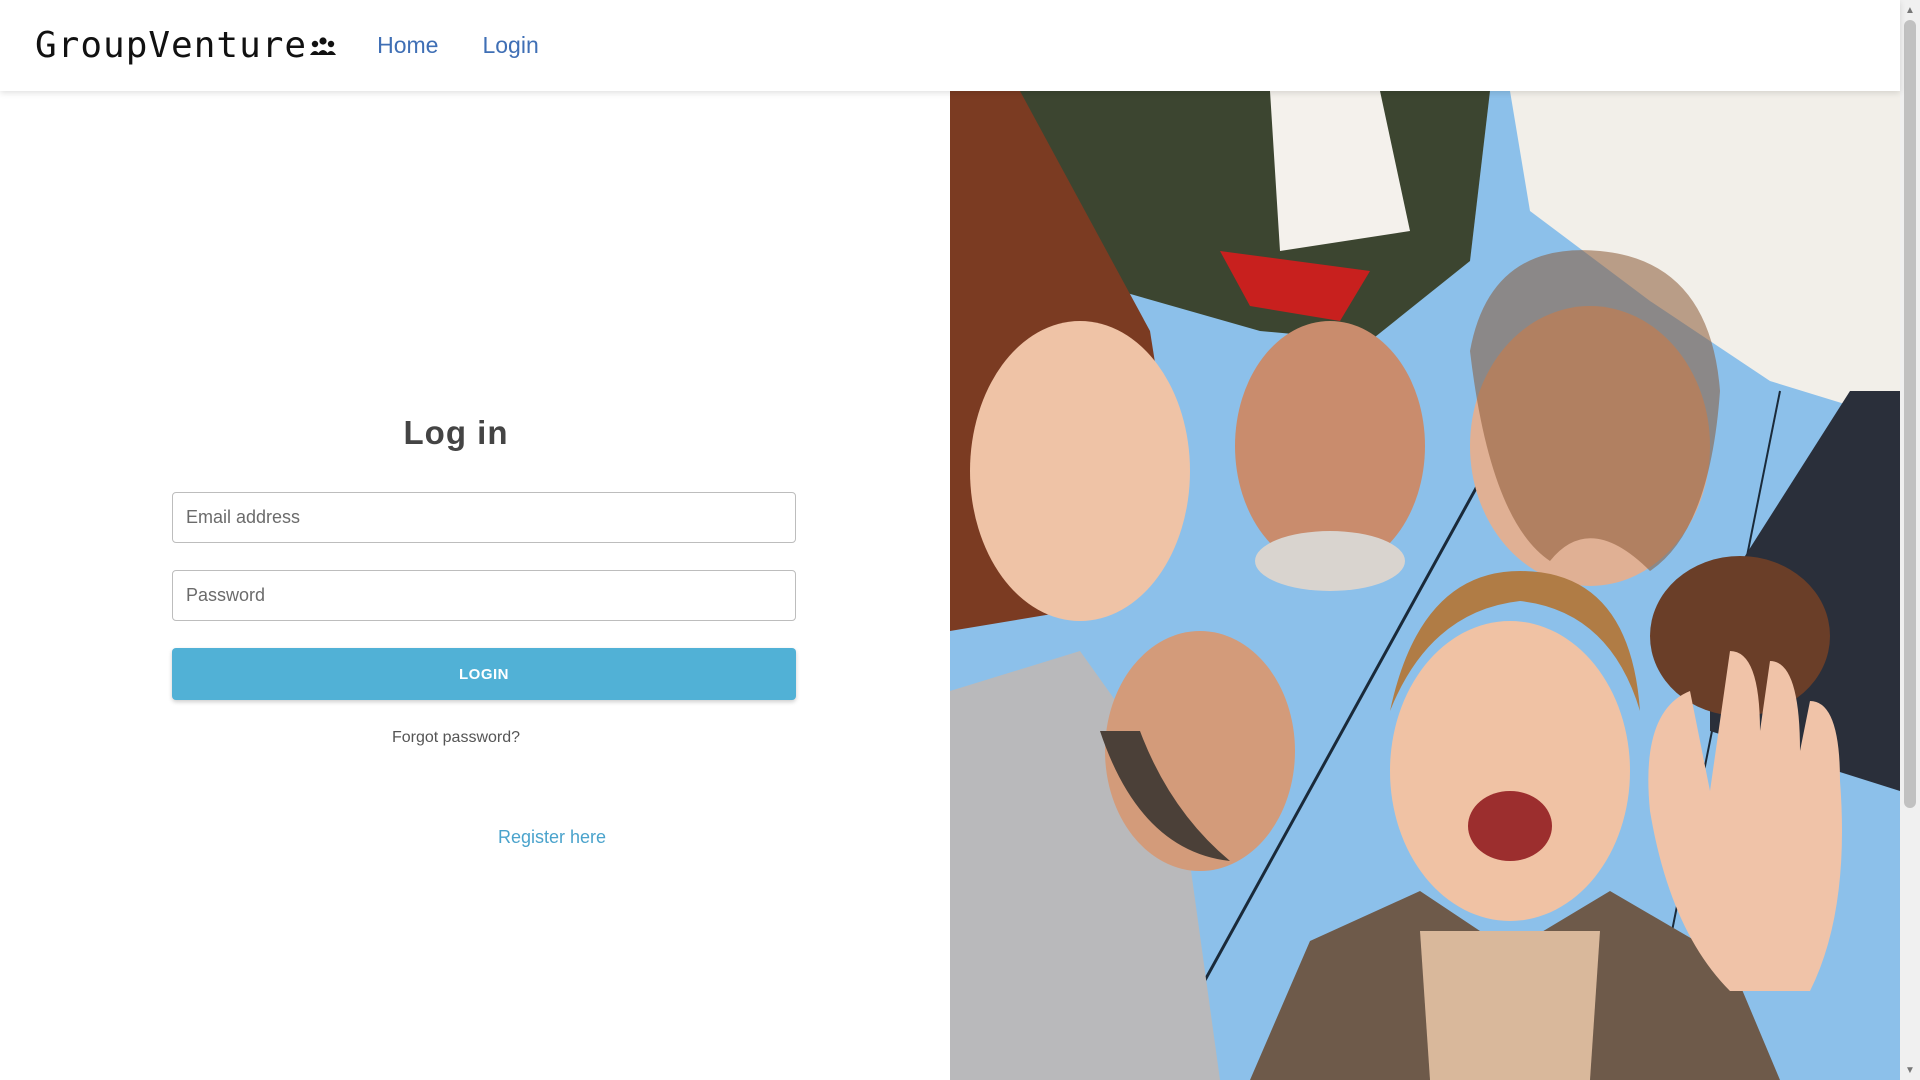  Describe the element at coordinates (484, 674) in the screenshot. I see `login-button: LOGIN` at that location.